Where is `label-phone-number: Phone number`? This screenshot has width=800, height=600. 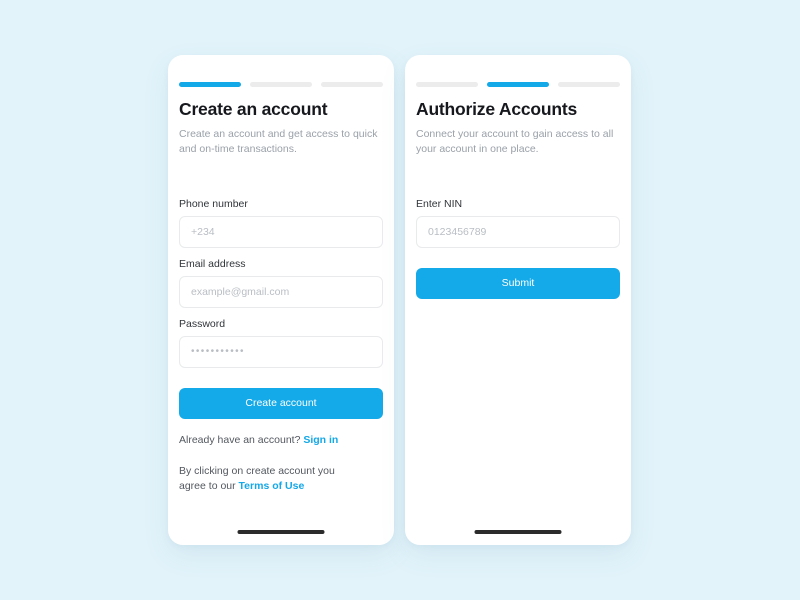
label-phone-number: Phone number is located at coordinates (213, 203).